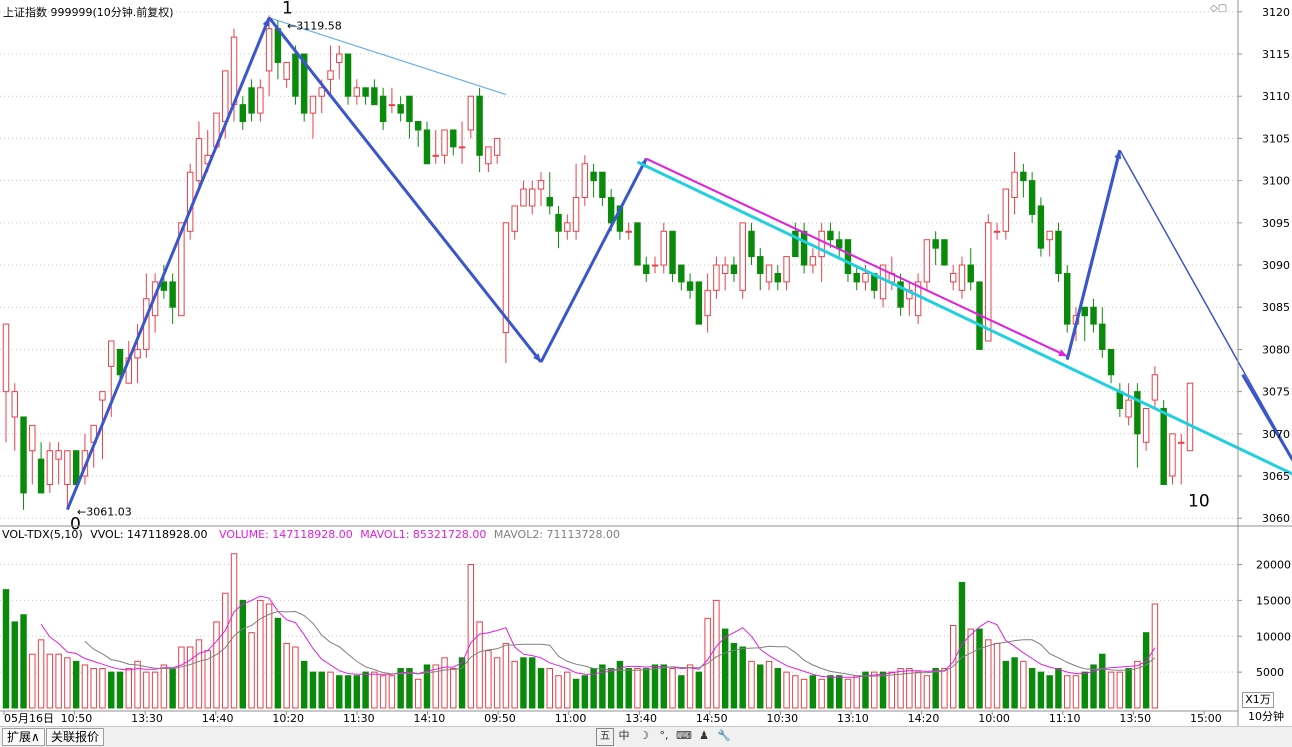  I want to click on magenta-trend, so click(856, 257).